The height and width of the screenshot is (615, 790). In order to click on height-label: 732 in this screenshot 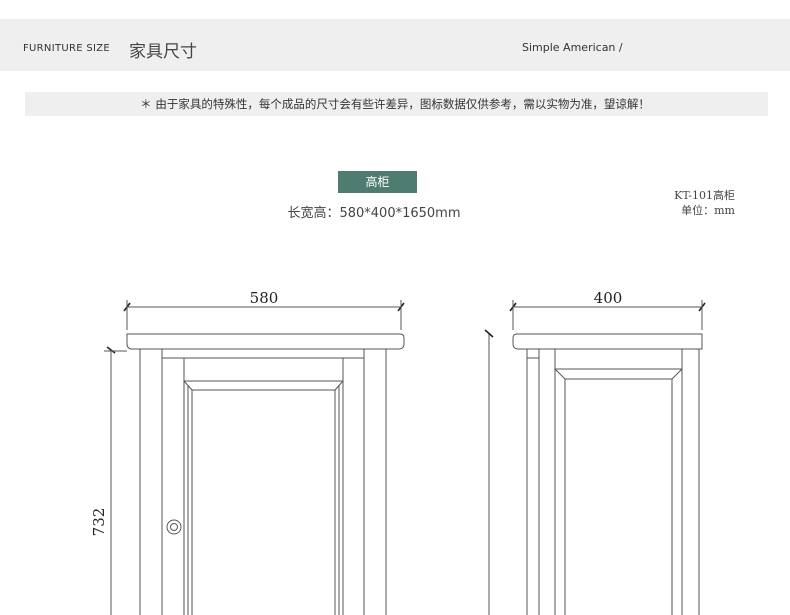, I will do `click(99, 522)`.